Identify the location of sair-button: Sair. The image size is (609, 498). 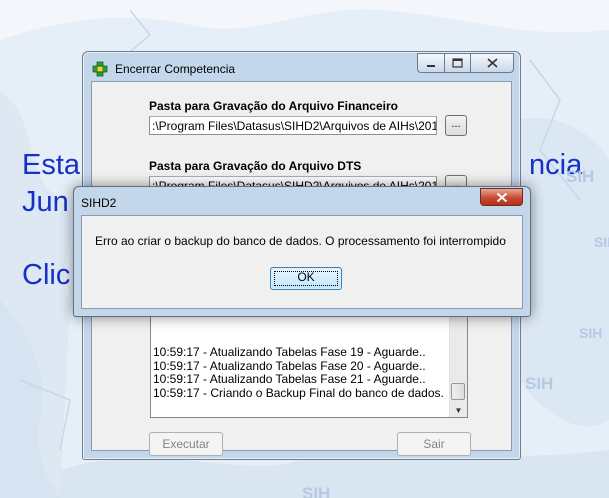
(434, 444).